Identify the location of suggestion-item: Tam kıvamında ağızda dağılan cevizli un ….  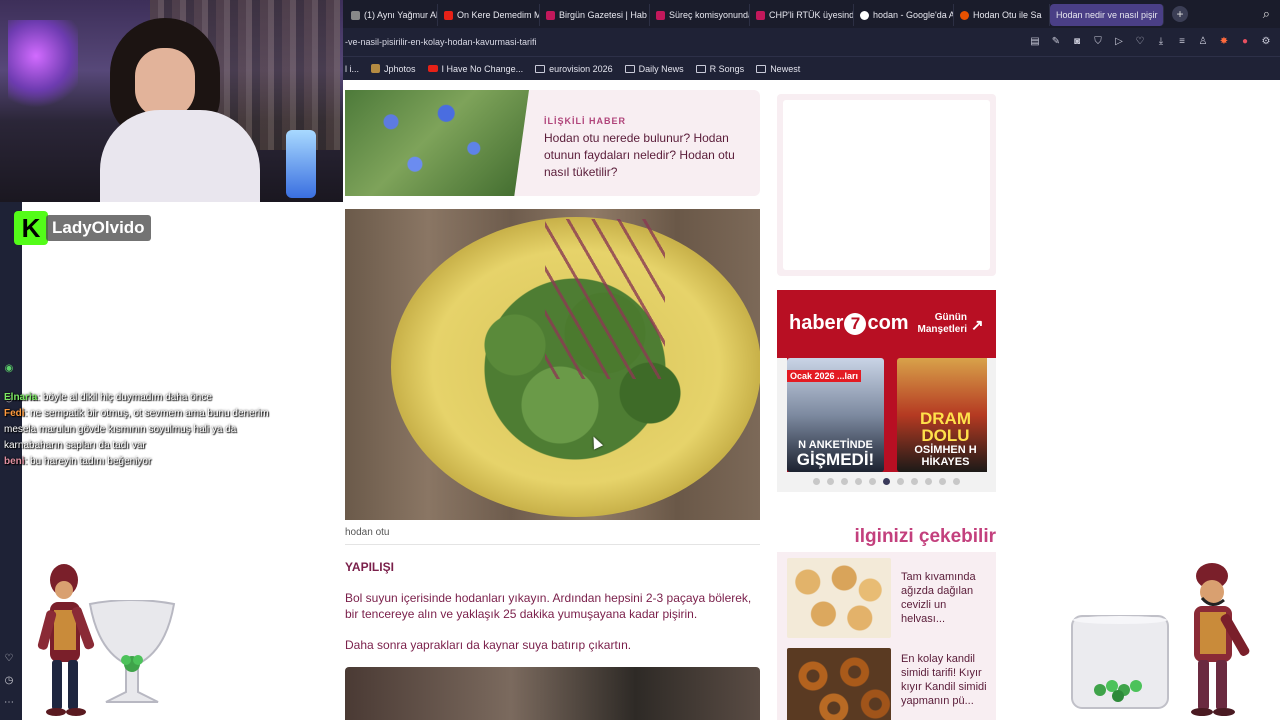
(889, 599).